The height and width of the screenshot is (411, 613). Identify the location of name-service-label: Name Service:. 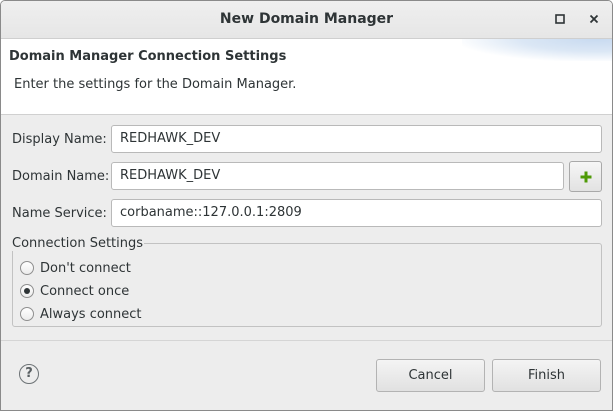
(59, 213).